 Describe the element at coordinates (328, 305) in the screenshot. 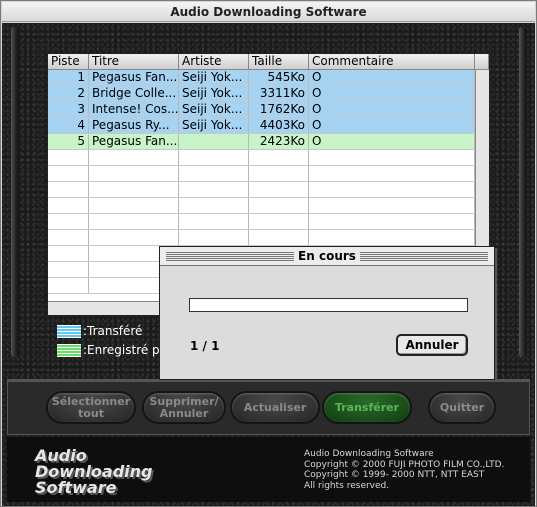

I see `progress-bar` at that location.